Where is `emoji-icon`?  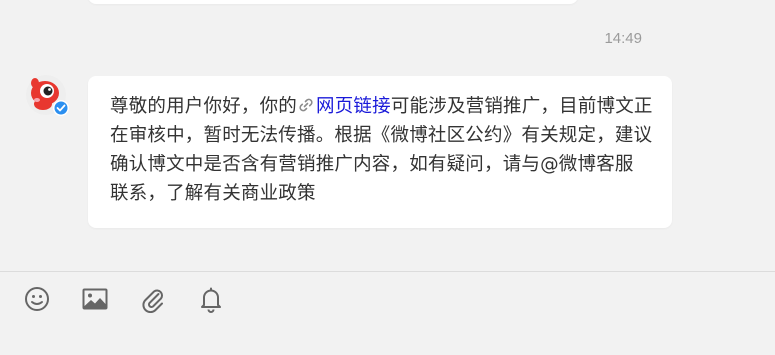
emoji-icon is located at coordinates (37, 299).